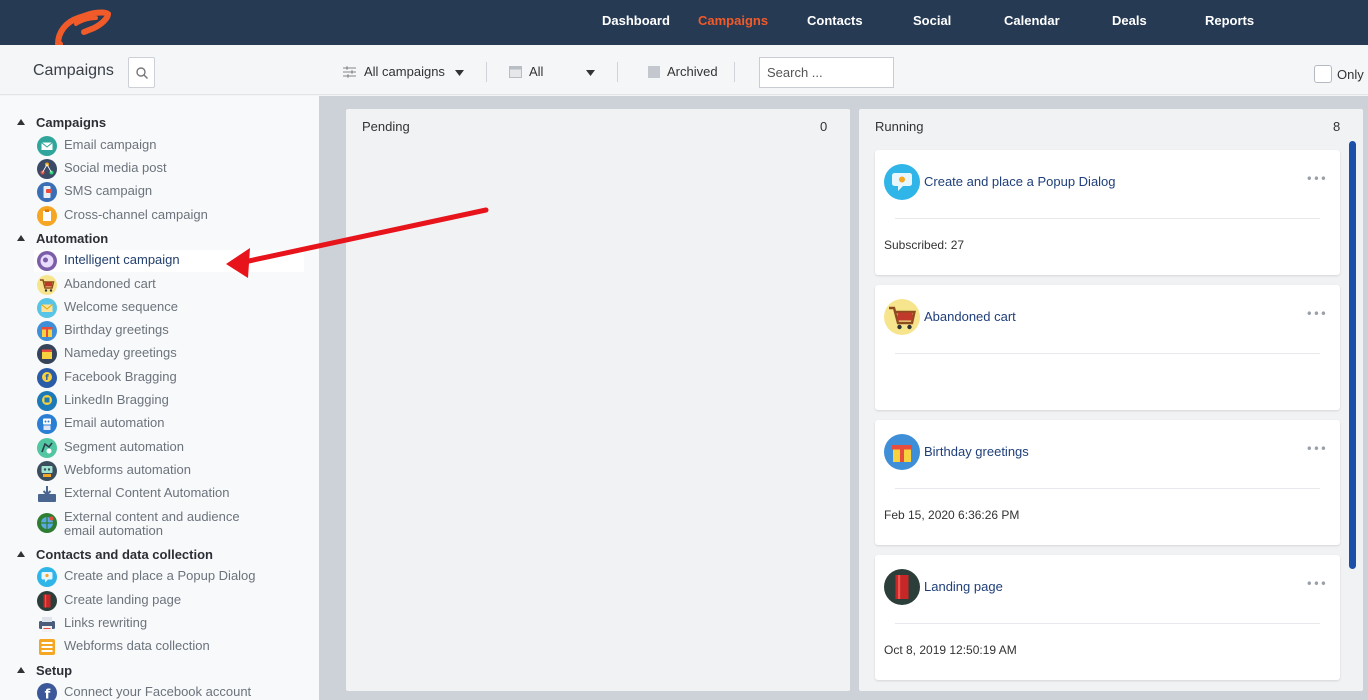 This screenshot has width=1368, height=700. Describe the element at coordinates (47, 261) in the screenshot. I see `brain-head-icon` at that location.